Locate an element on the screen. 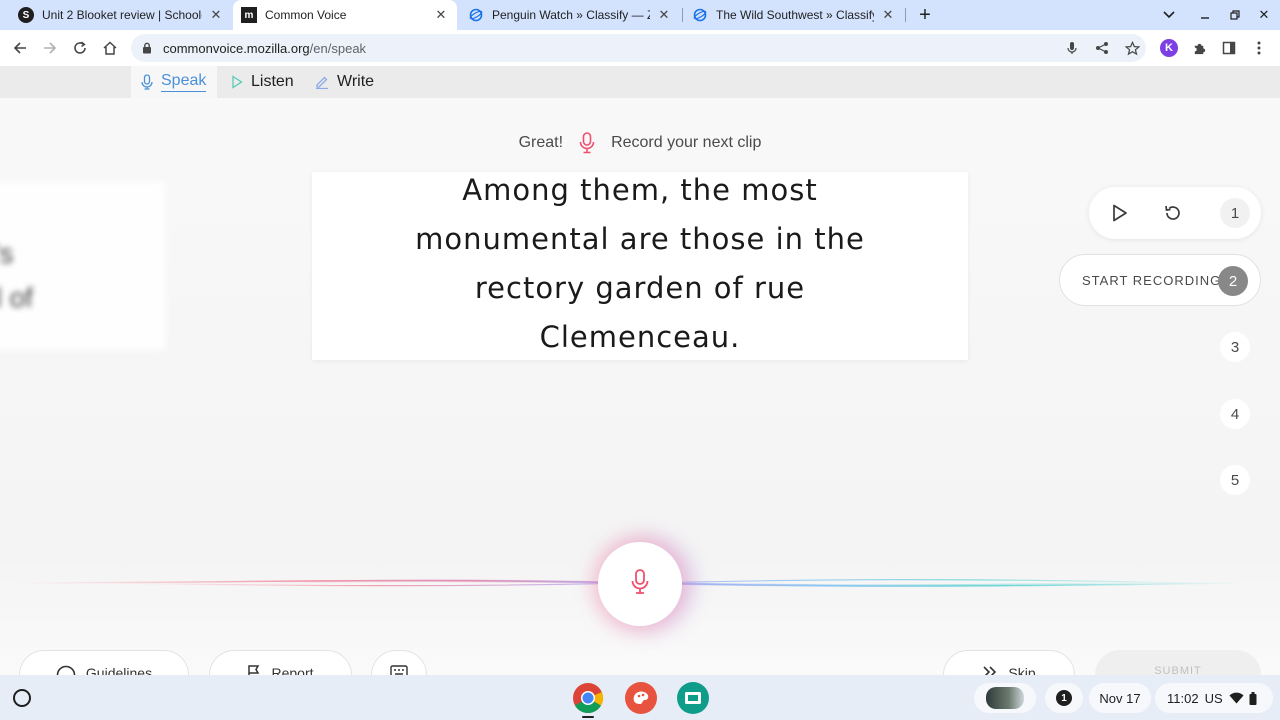 The width and height of the screenshot is (1280, 720). question-icon is located at coordinates (66, 670).